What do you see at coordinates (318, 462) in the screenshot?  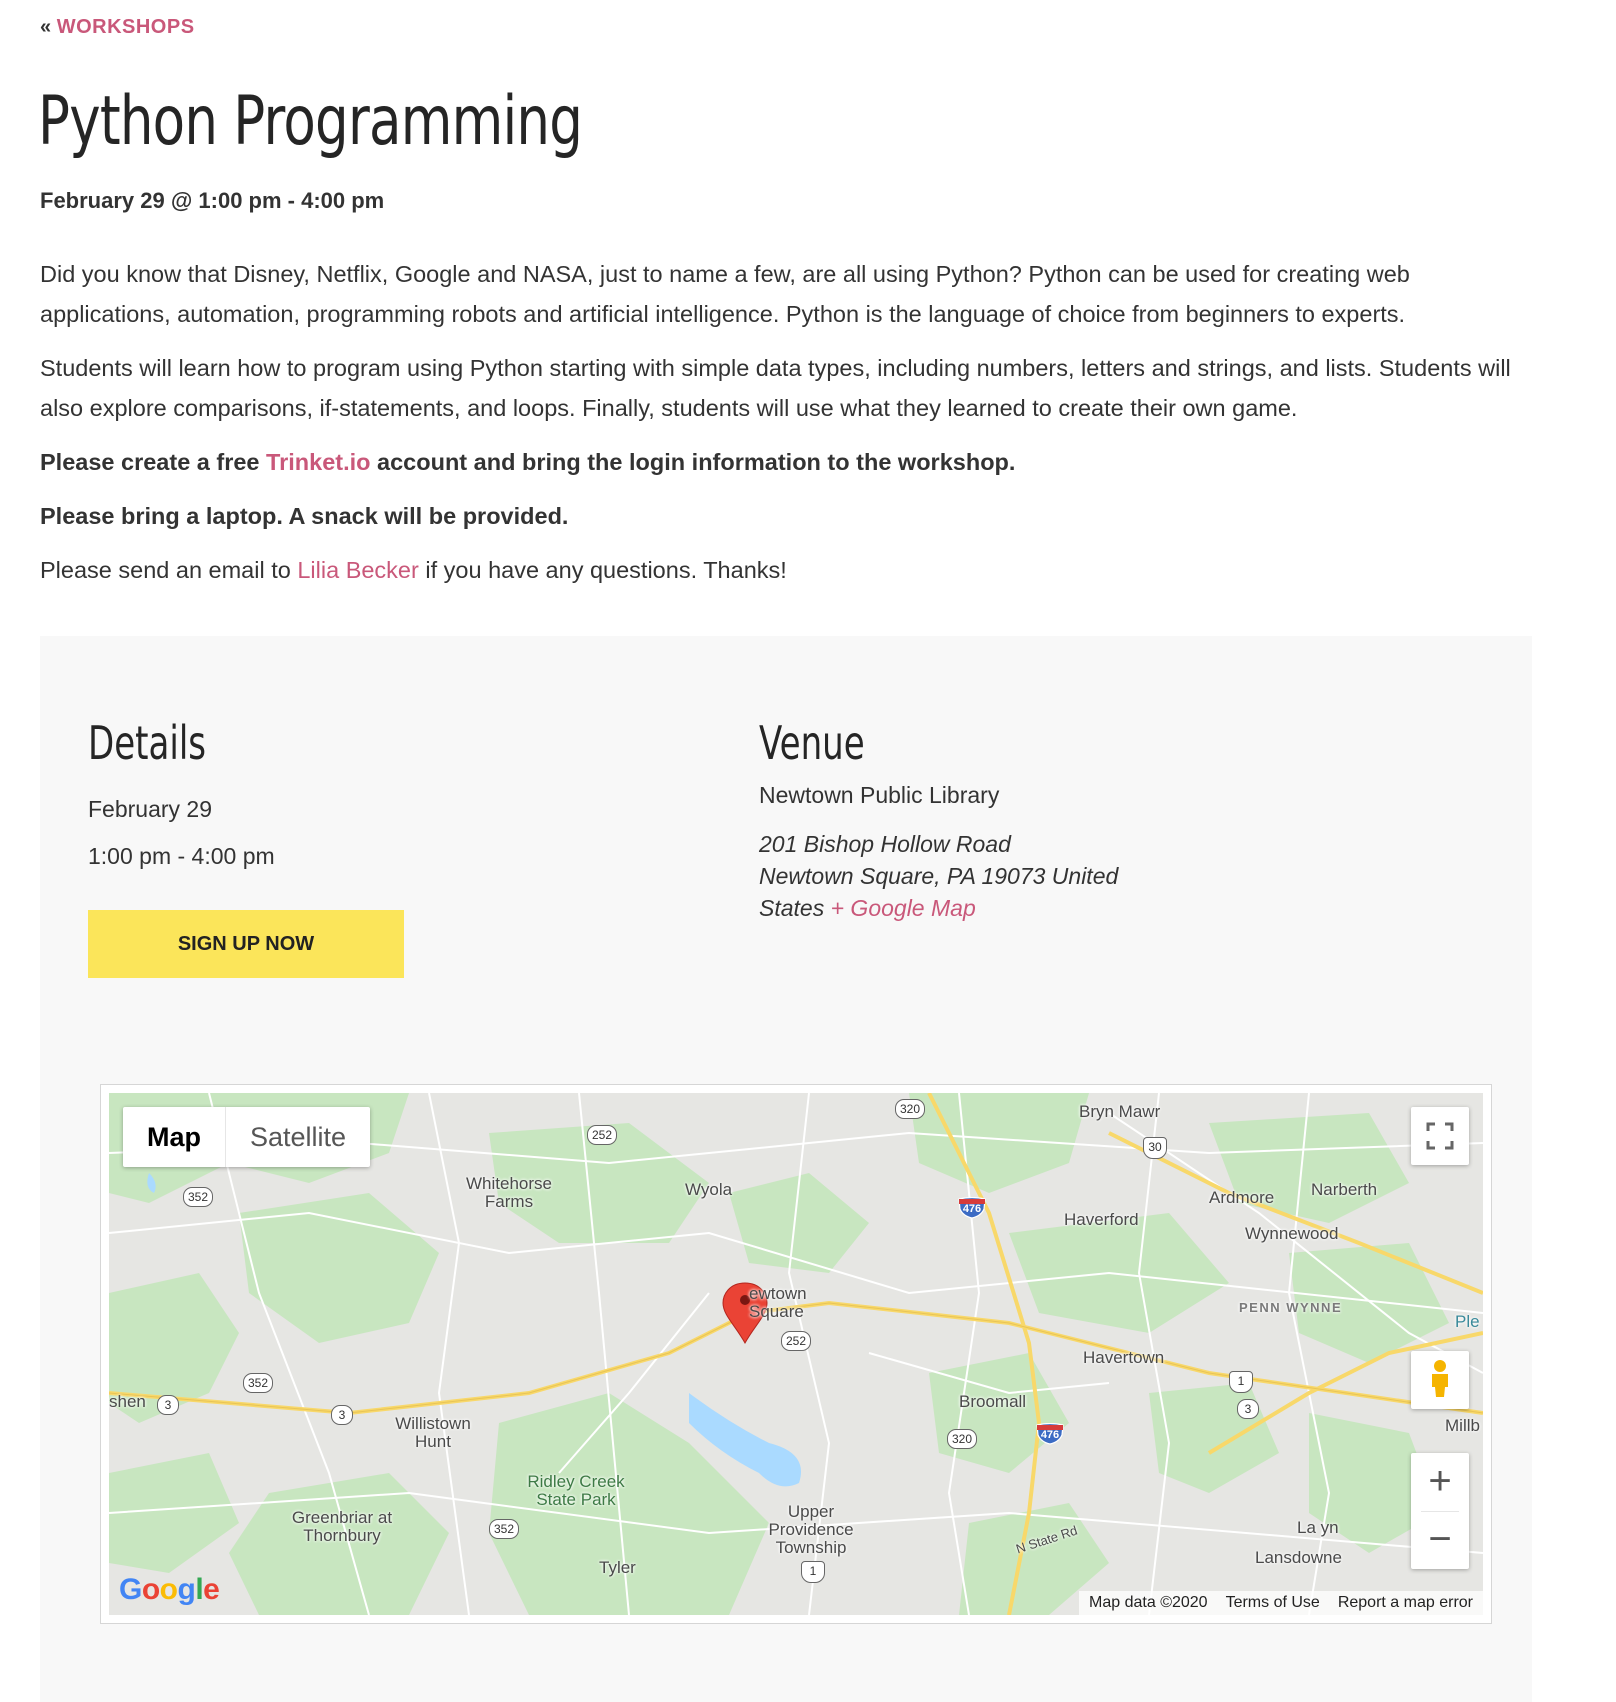 I see `trinket-link: Trinket.io` at bounding box center [318, 462].